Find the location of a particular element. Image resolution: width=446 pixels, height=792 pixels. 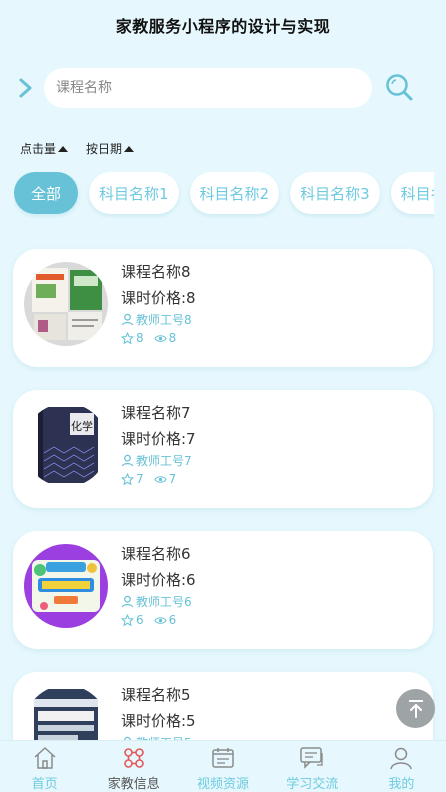

views-stat: 6 is located at coordinates (165, 620).